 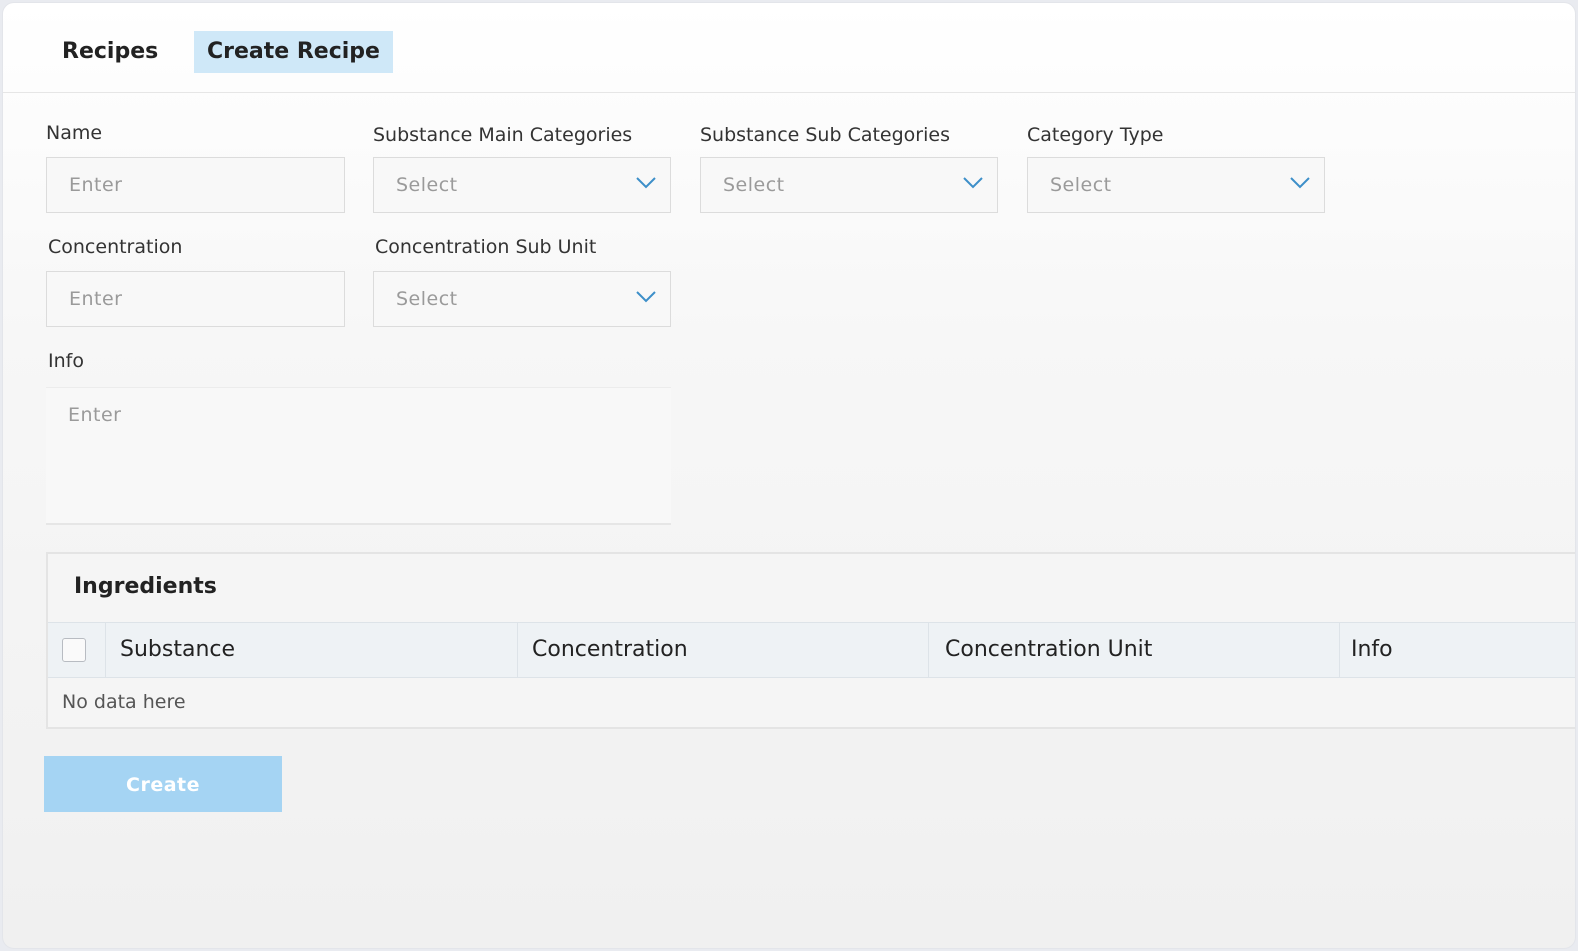 I want to click on concentration-input: Enter, so click(x=195, y=299).